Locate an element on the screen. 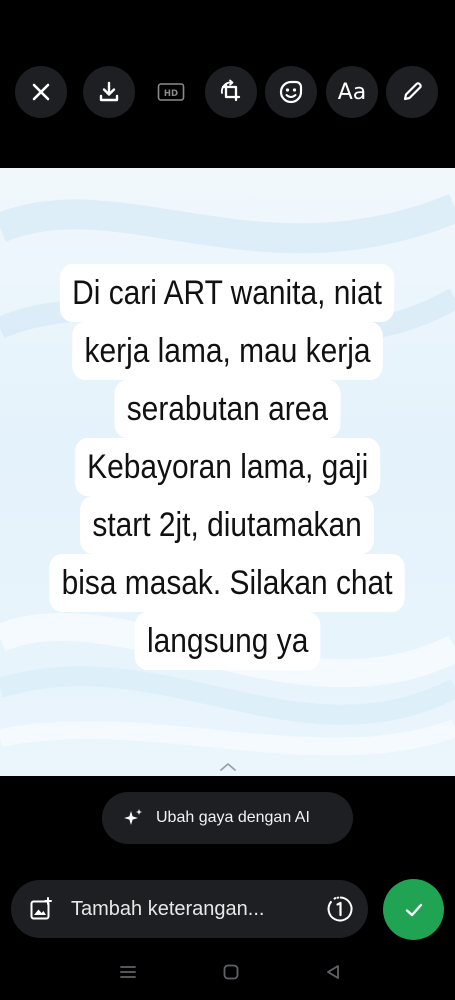 The height and width of the screenshot is (1000, 455). hd-icon: HD is located at coordinates (171, 92).